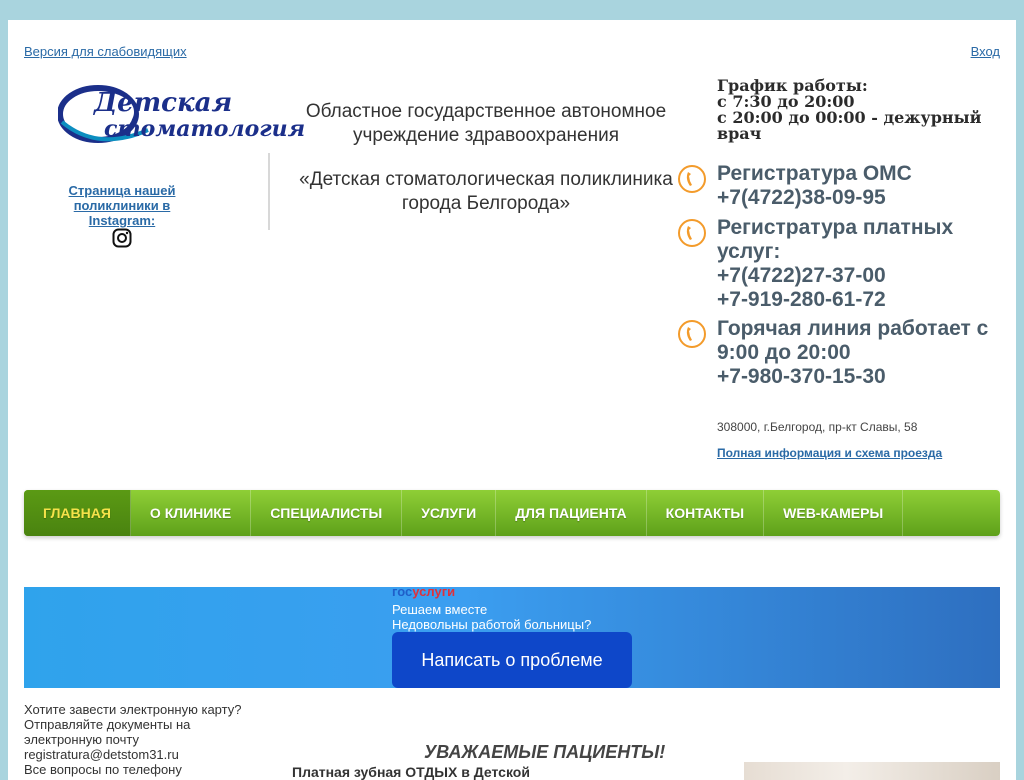 This screenshot has width=1024, height=780. What do you see at coordinates (545, 752) in the screenshot?
I see `patients-heading: УВАЖАЕМЫЕ ПАЦИЕНТЫ!` at bounding box center [545, 752].